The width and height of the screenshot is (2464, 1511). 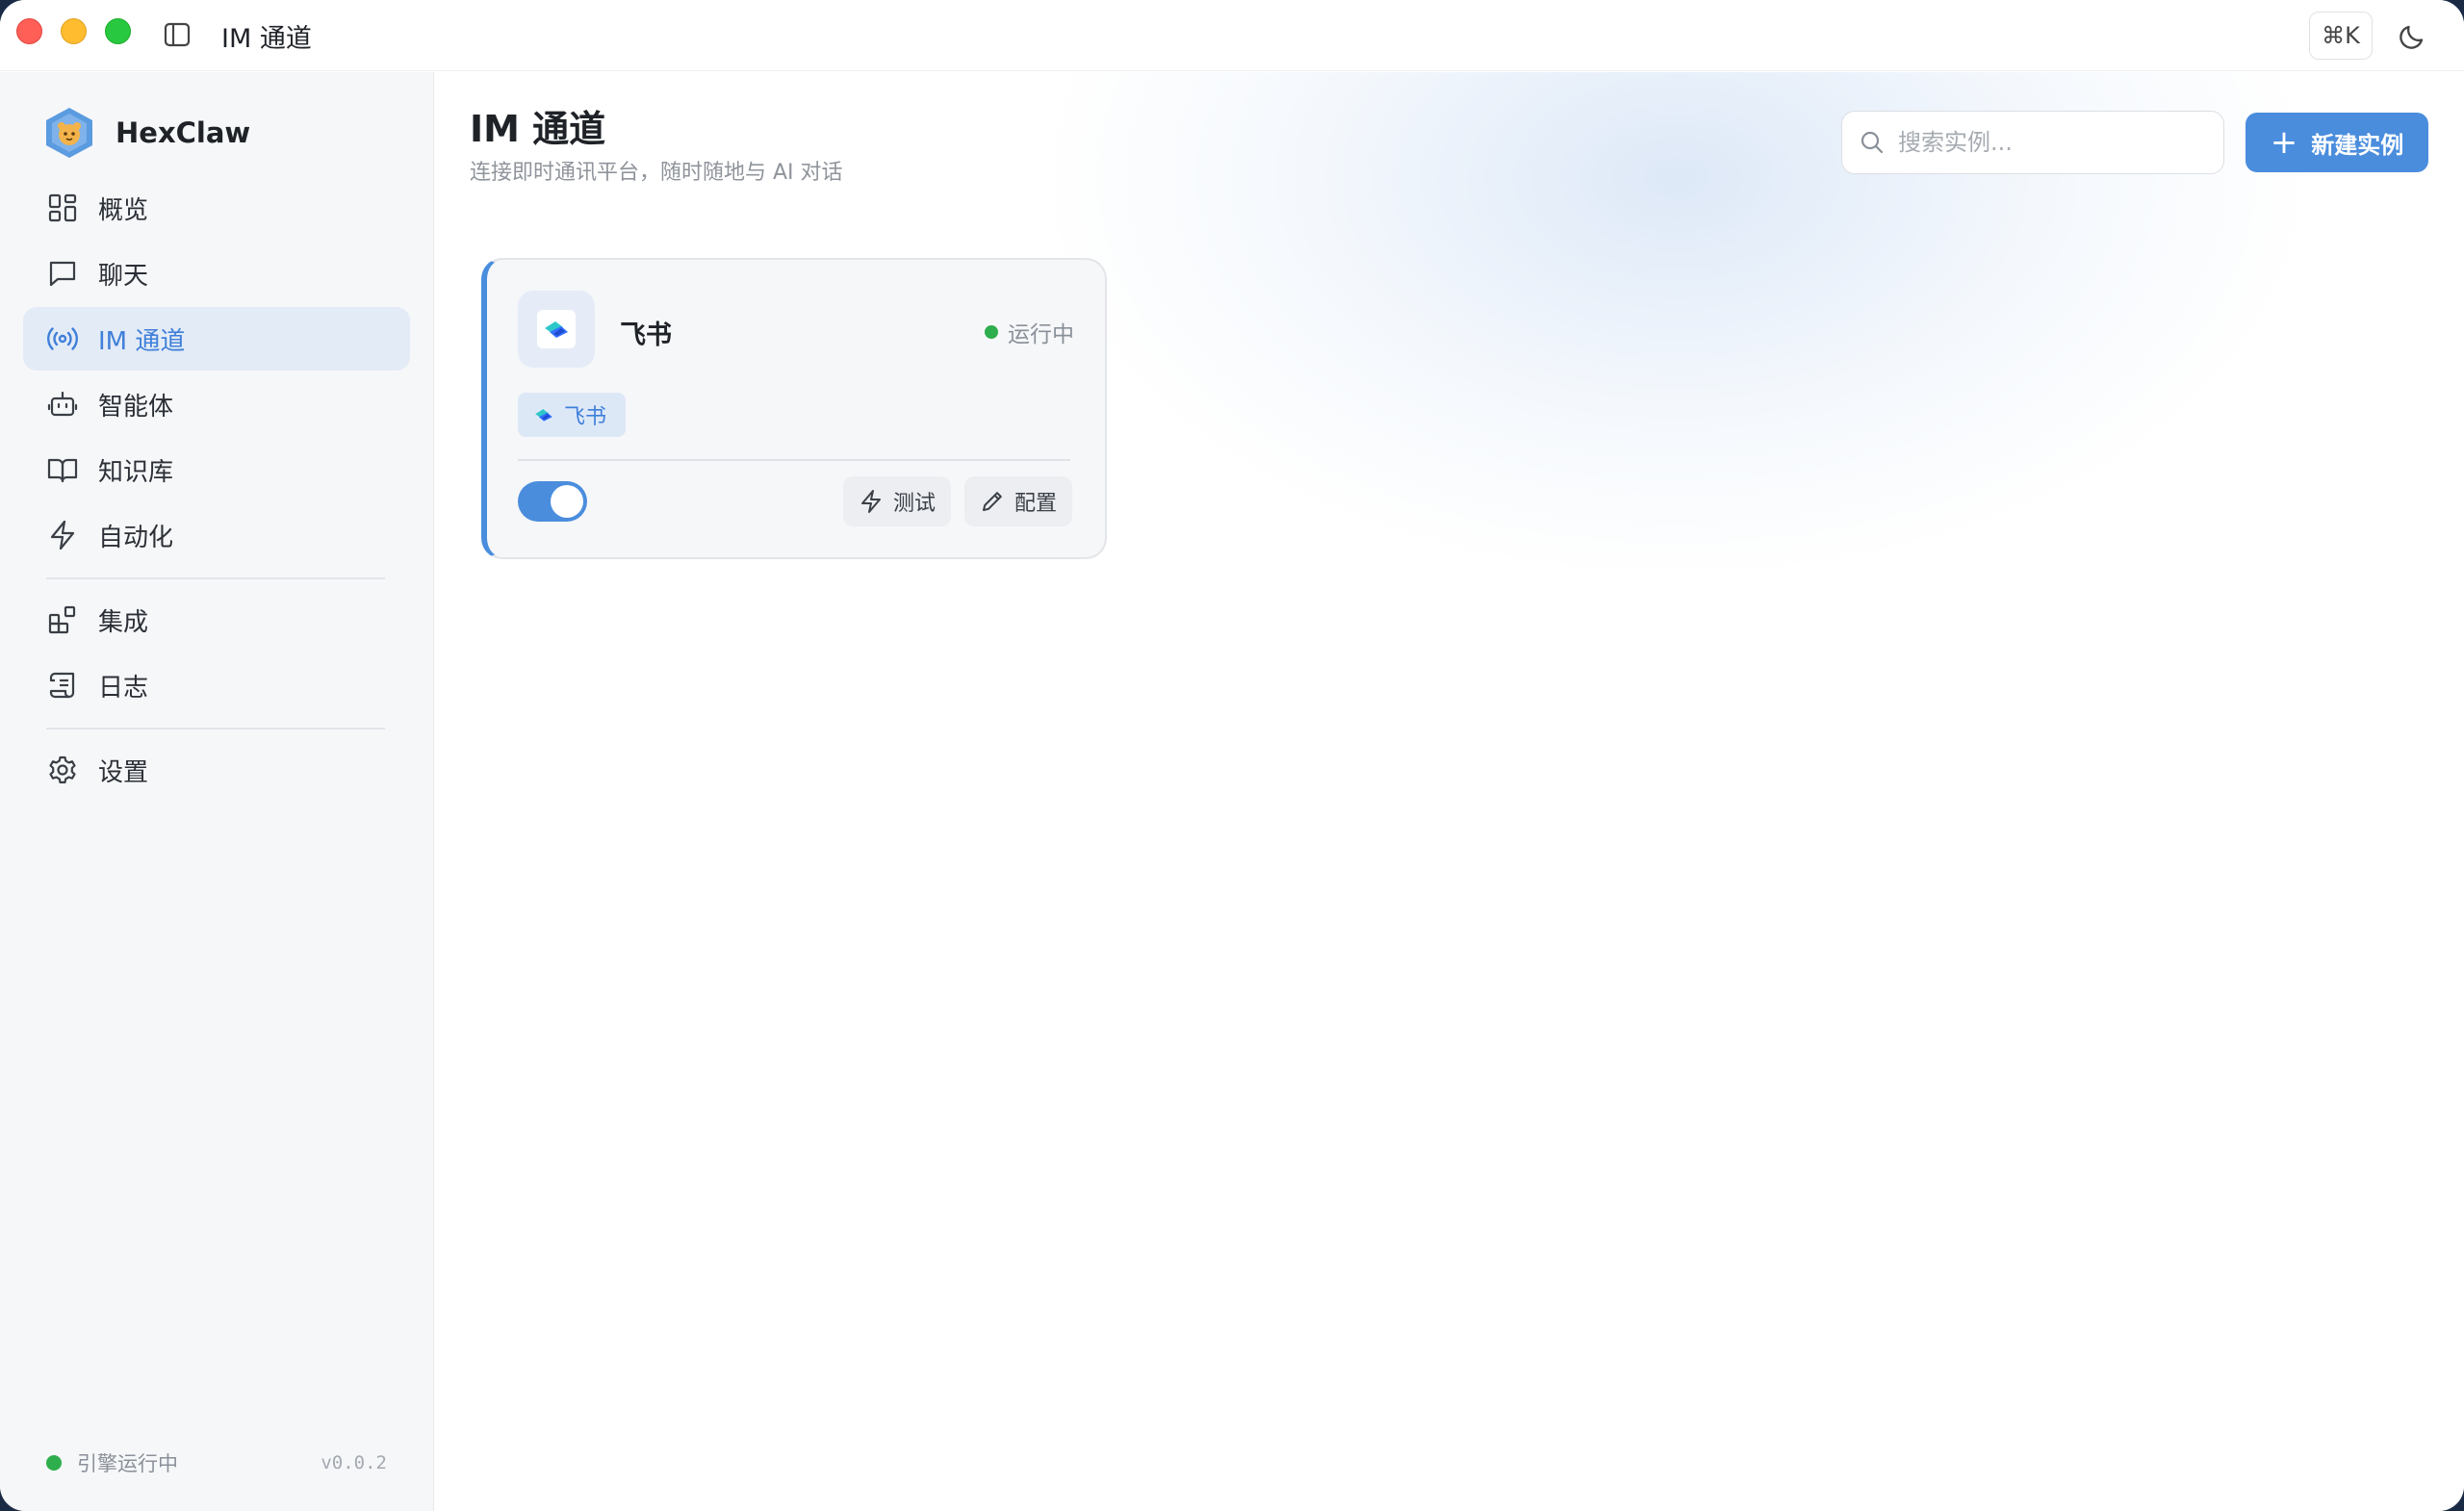 I want to click on search-box, so click(x=2032, y=142).